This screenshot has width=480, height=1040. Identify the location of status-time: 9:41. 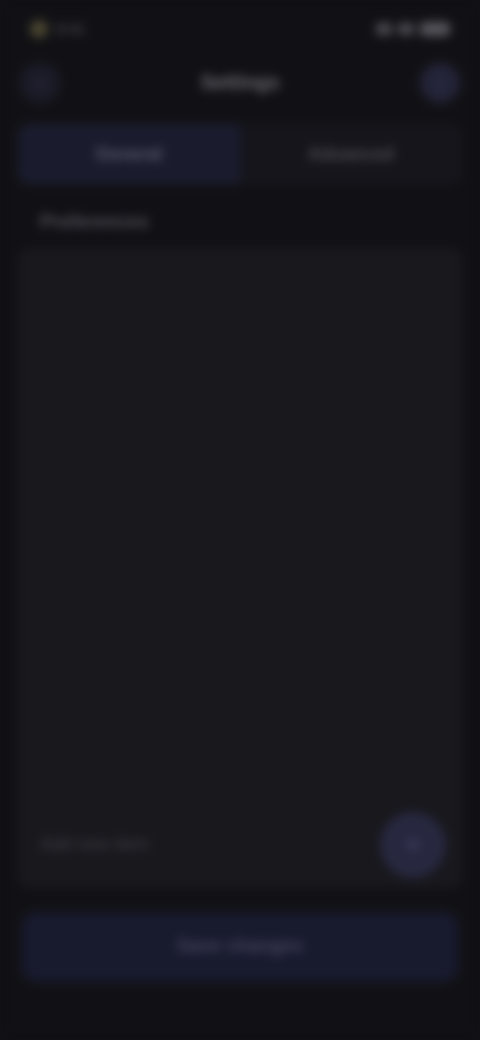
(71, 29).